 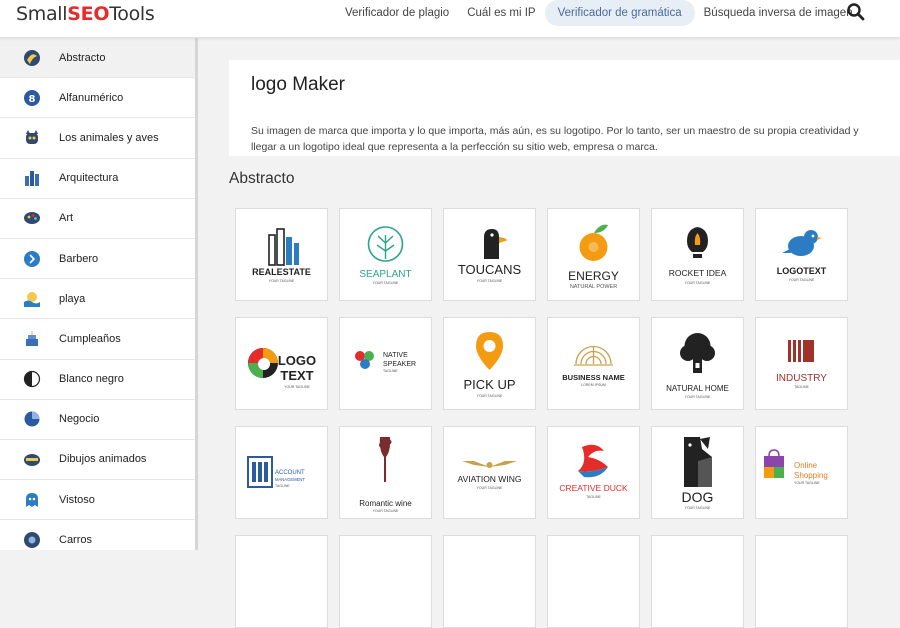 I want to click on page-title: logo Maker, so click(x=298, y=84).